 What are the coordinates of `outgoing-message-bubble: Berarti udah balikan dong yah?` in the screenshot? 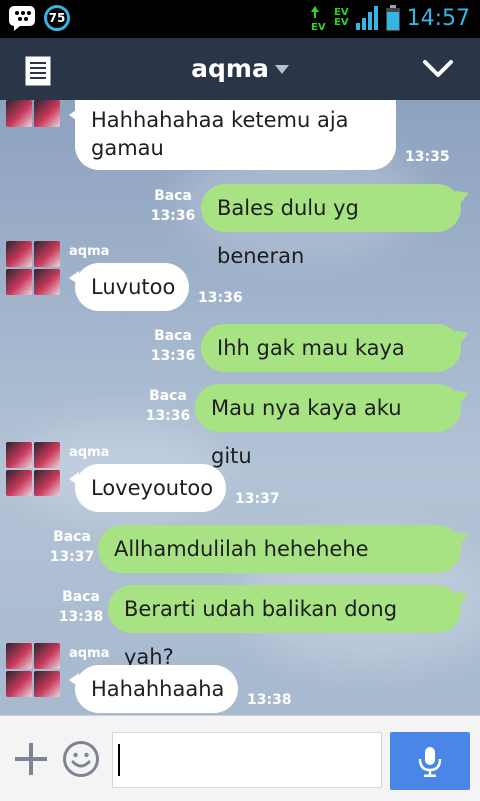 It's located at (284, 627).